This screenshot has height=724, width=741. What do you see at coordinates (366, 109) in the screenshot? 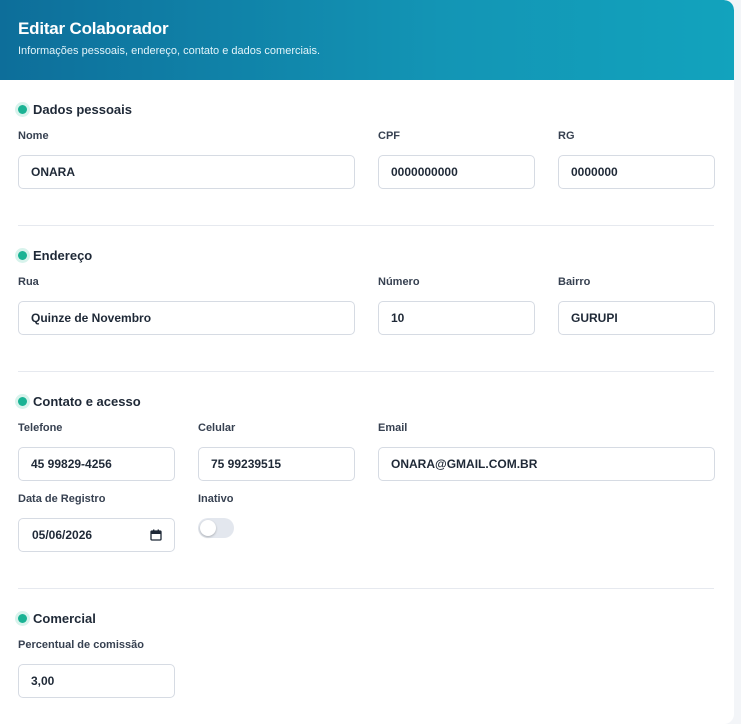
I see `section-title: Dados pessoais` at bounding box center [366, 109].